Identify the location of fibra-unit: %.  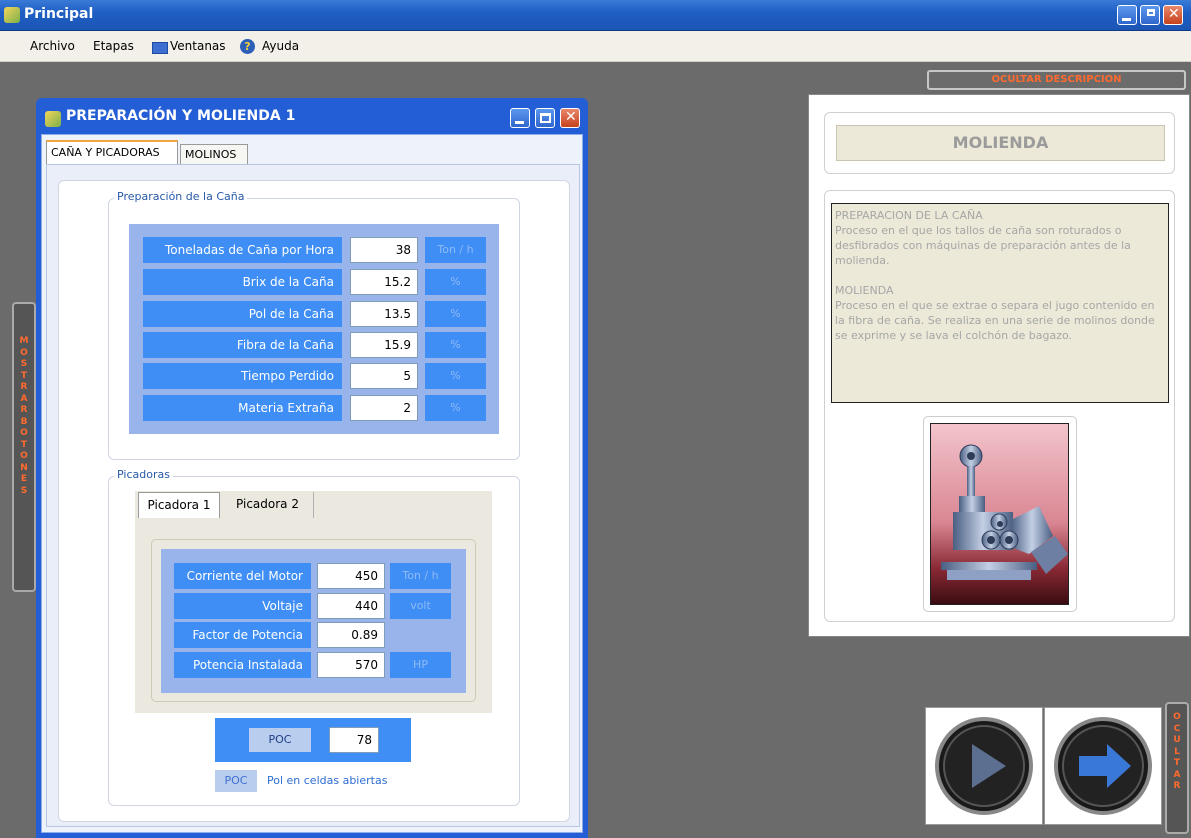
(455, 345).